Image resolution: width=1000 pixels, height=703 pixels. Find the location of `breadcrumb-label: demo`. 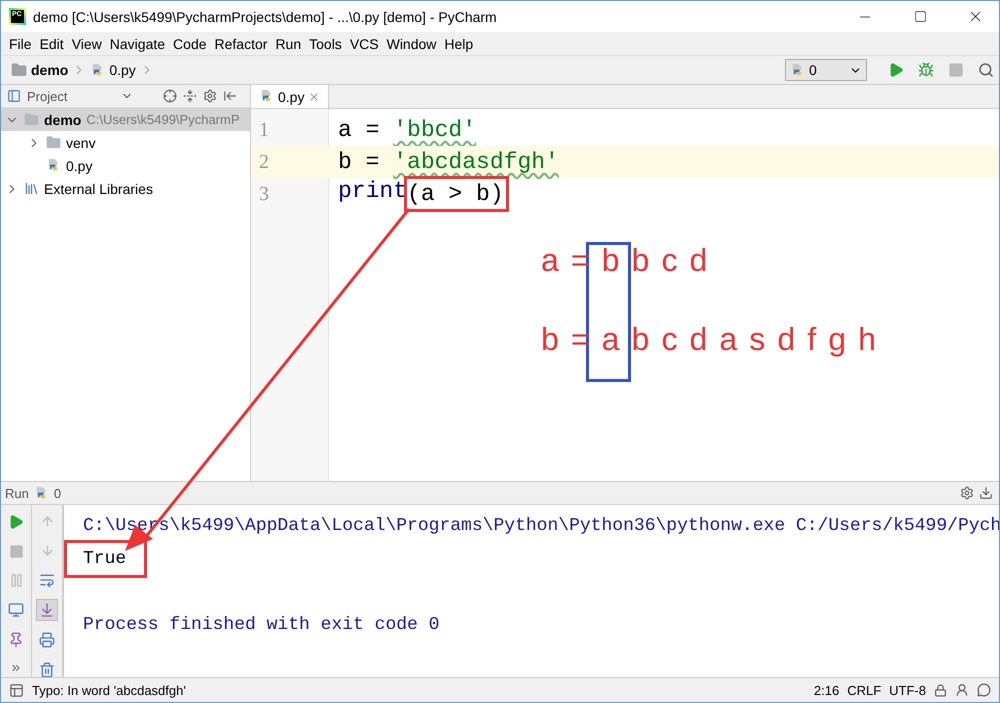

breadcrumb-label: demo is located at coordinates (49, 70).